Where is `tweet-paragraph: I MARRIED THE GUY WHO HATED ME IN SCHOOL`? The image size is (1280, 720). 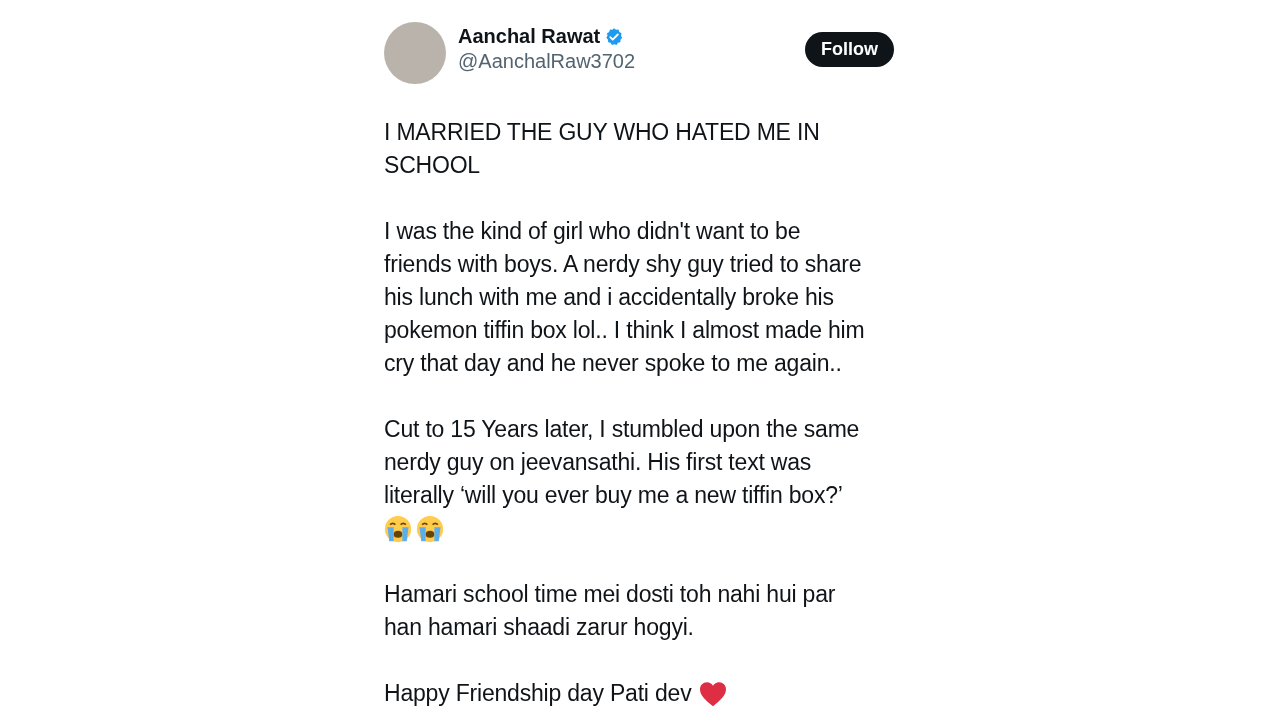 tweet-paragraph: I MARRIED THE GUY WHO HATED ME IN SCHOOL is located at coordinates (602, 149).